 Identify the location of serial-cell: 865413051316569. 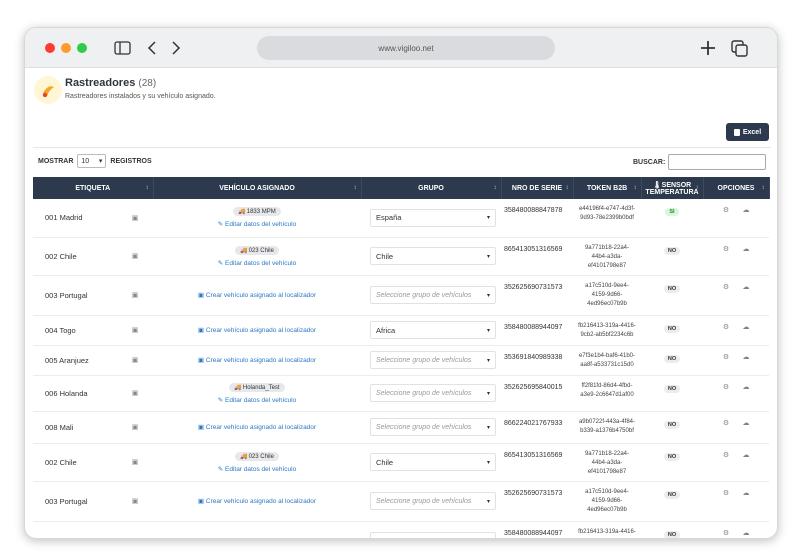
(537, 462).